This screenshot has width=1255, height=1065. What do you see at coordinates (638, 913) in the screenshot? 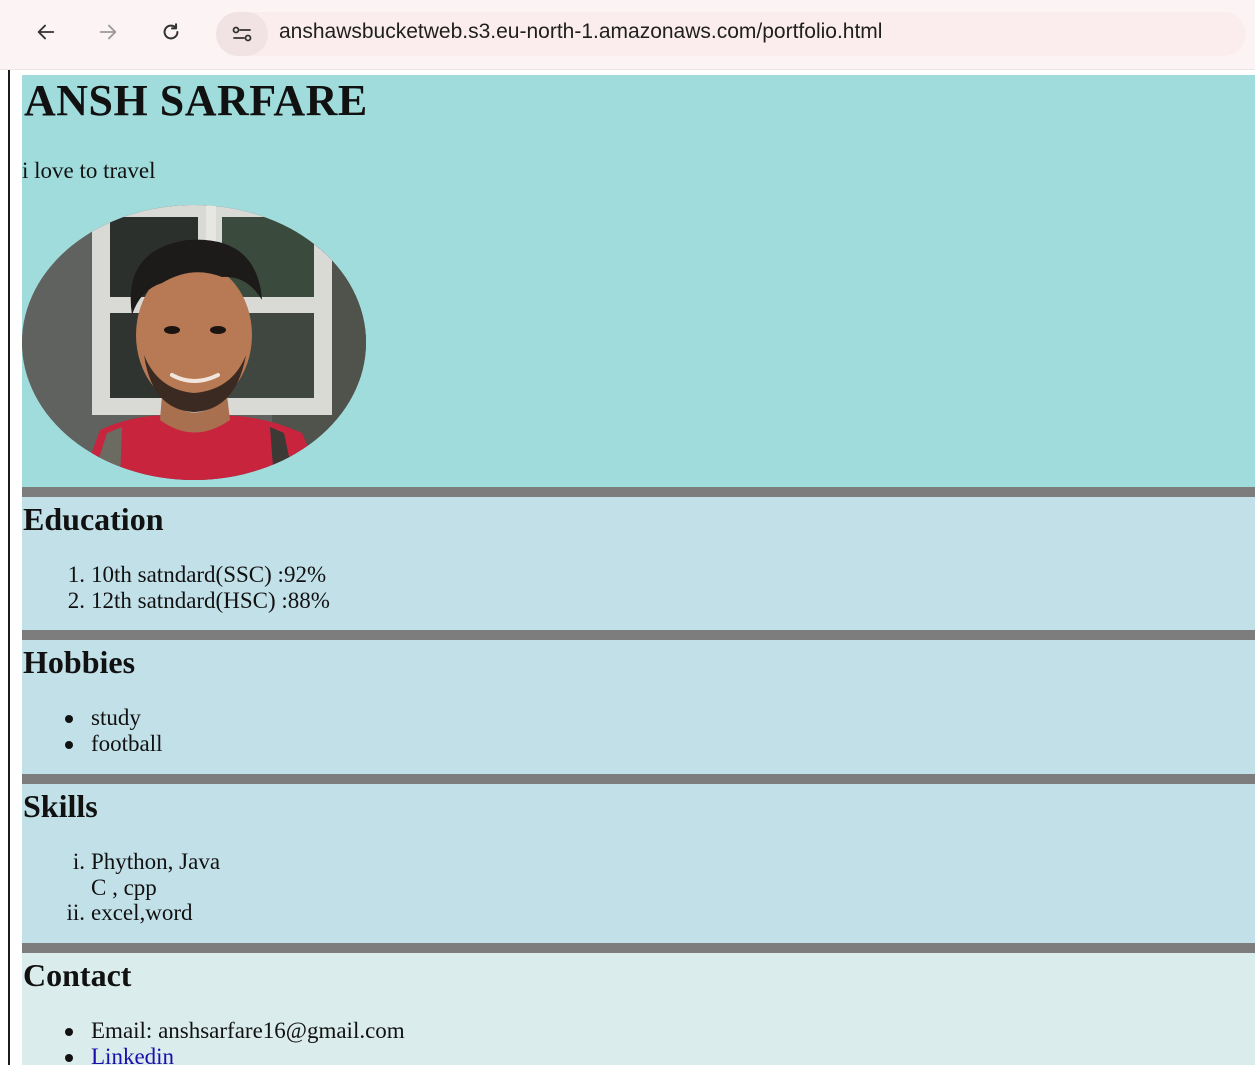
I see `list-item: ii. excel,word` at bounding box center [638, 913].